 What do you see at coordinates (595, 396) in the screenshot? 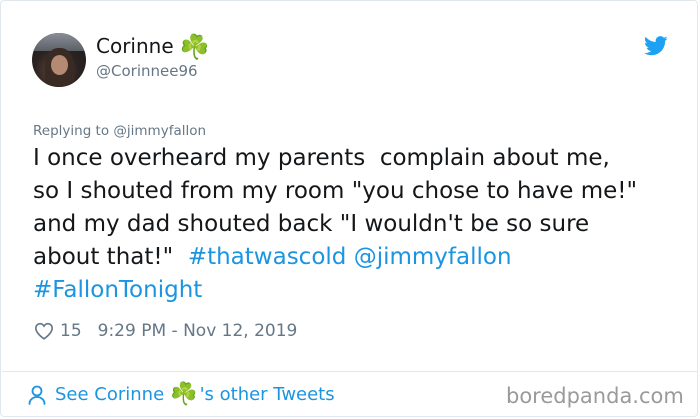
I see `watermark: boredpanda.com` at bounding box center [595, 396].